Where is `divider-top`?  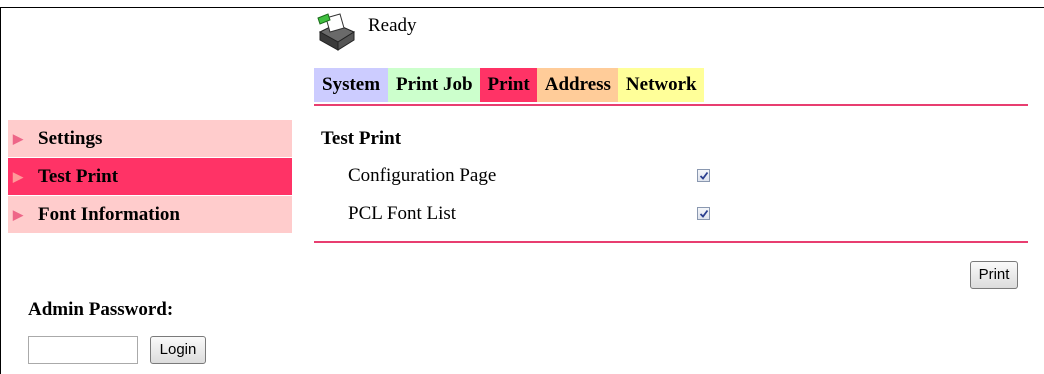
divider-top is located at coordinates (671, 105).